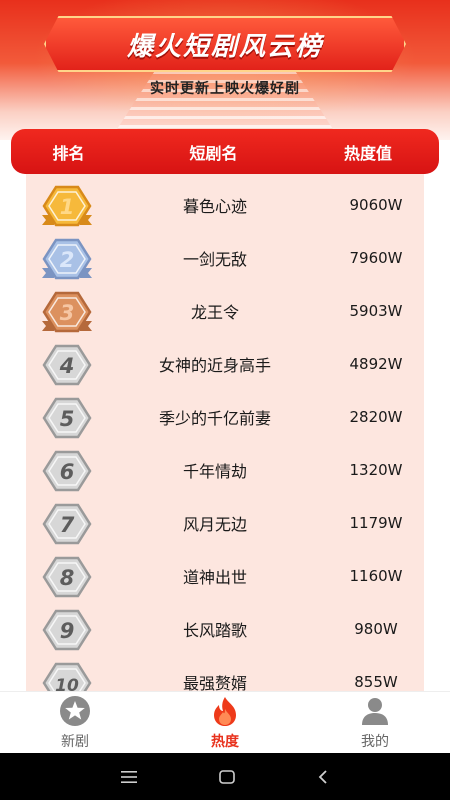  Describe the element at coordinates (376, 257) in the screenshot. I see `heat-value: 7960W` at that location.